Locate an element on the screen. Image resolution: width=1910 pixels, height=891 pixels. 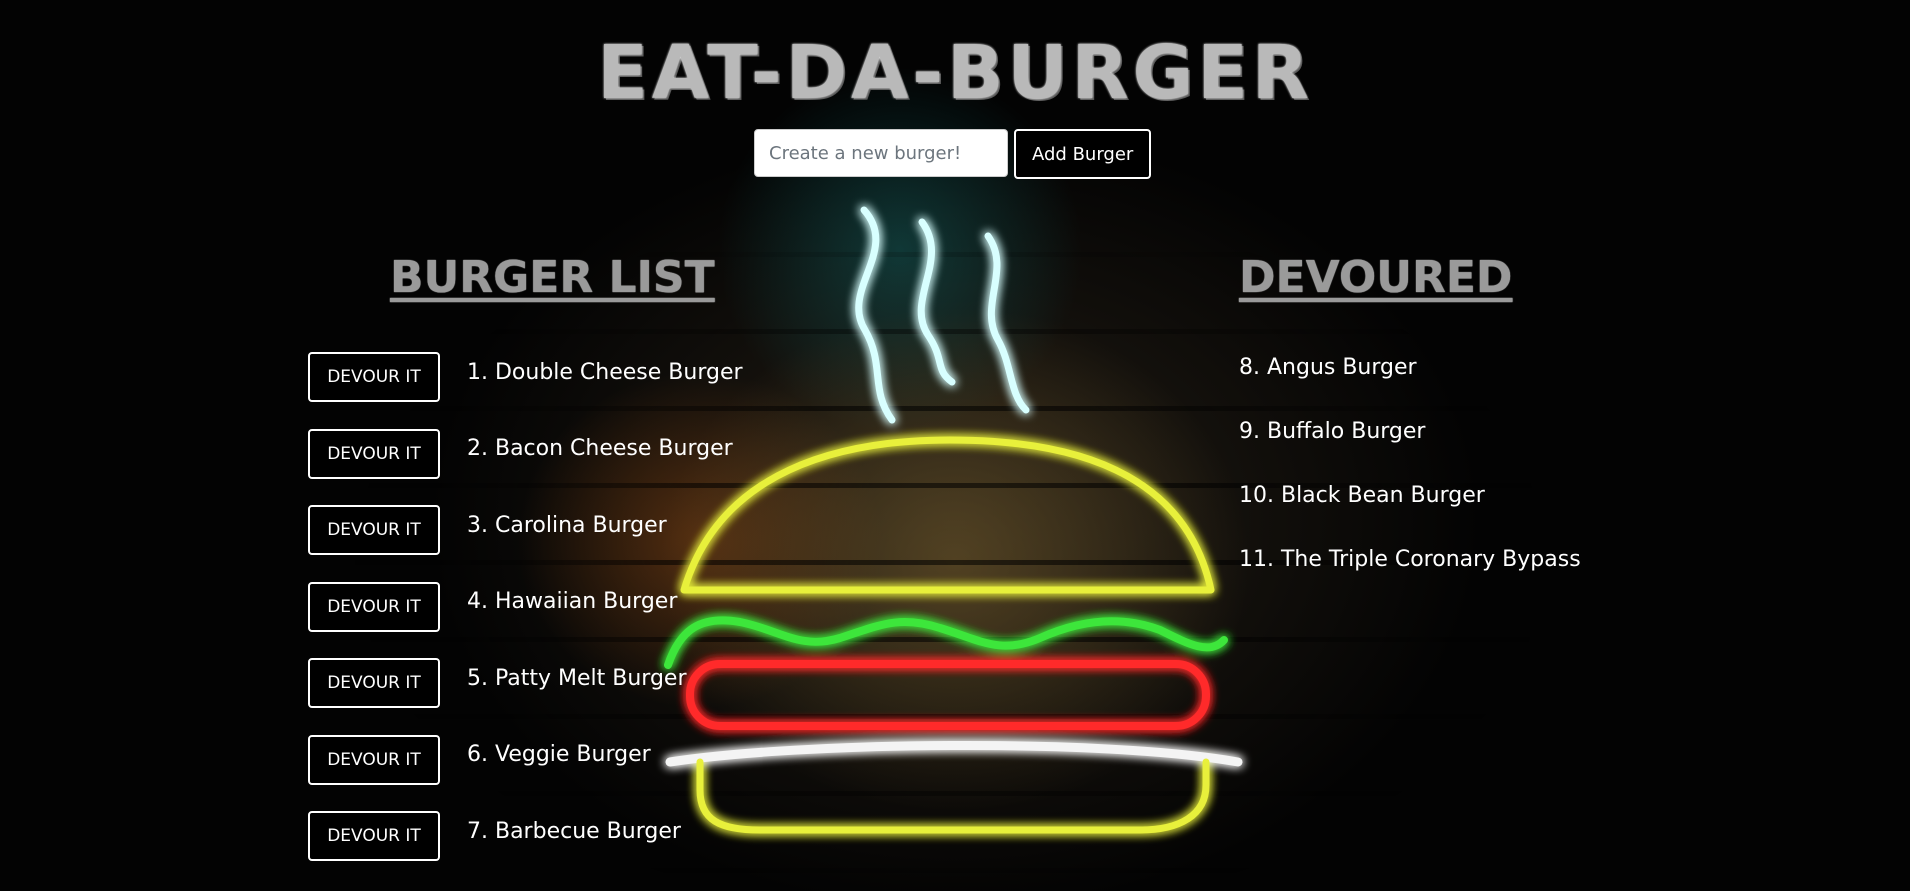
list-item: DEVOUR IT 7. Barbecue Burger is located at coordinates (525, 836).